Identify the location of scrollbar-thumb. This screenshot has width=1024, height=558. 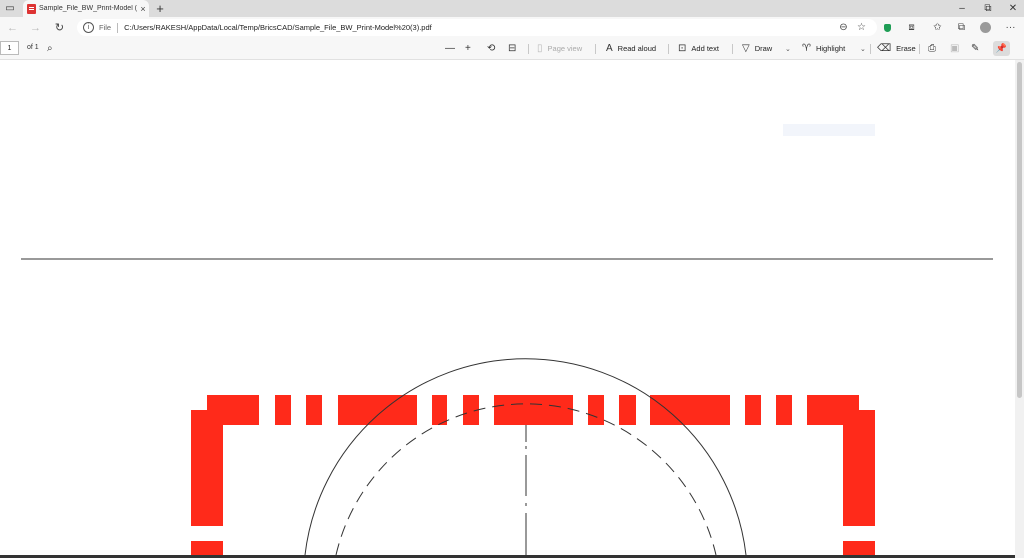
(1019, 230).